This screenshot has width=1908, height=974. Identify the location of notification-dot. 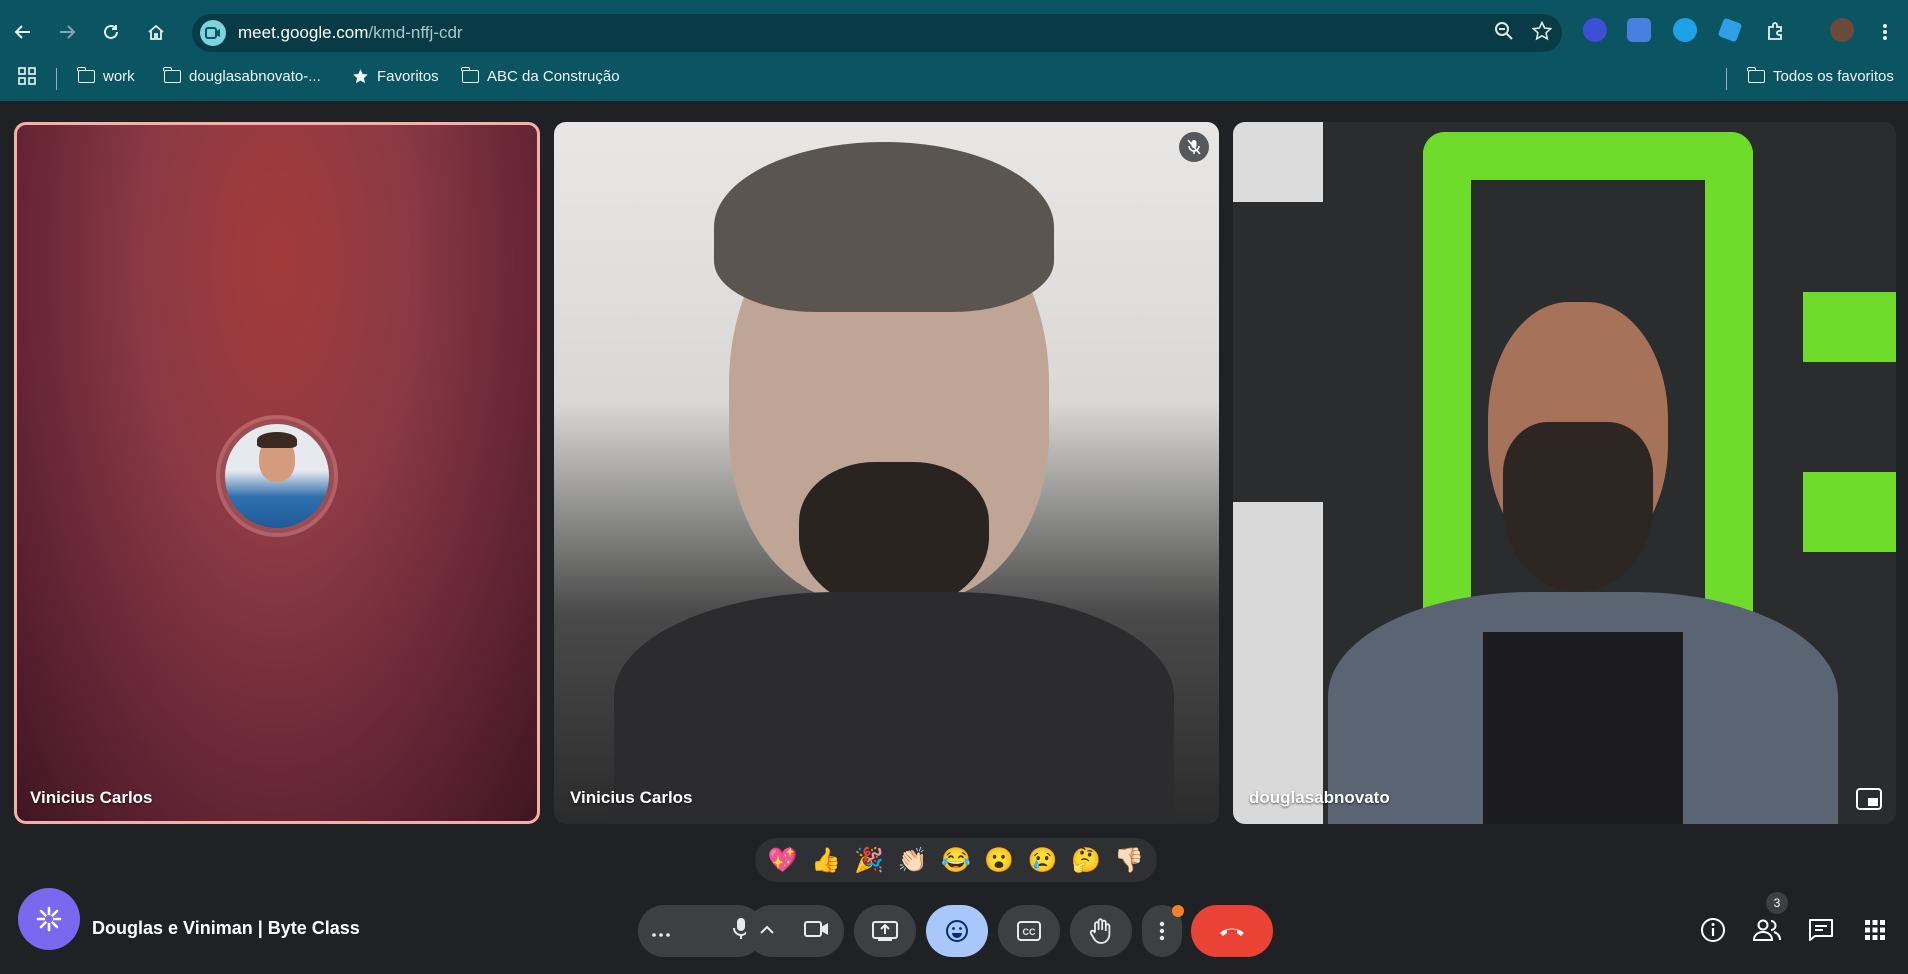
(1178, 911).